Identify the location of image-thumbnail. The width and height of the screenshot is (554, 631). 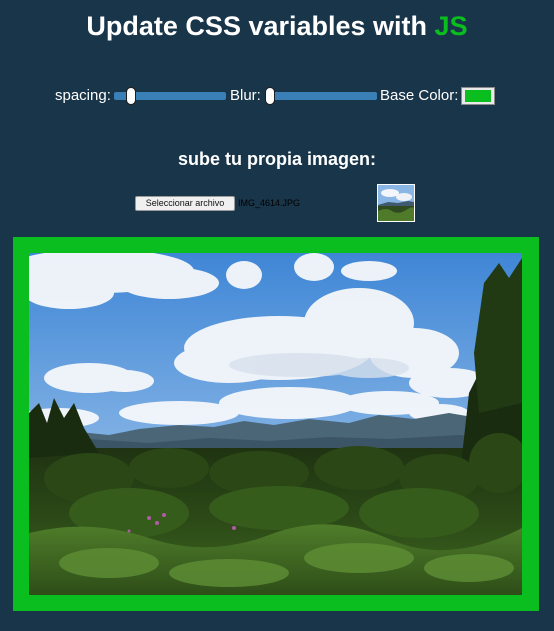
(396, 203).